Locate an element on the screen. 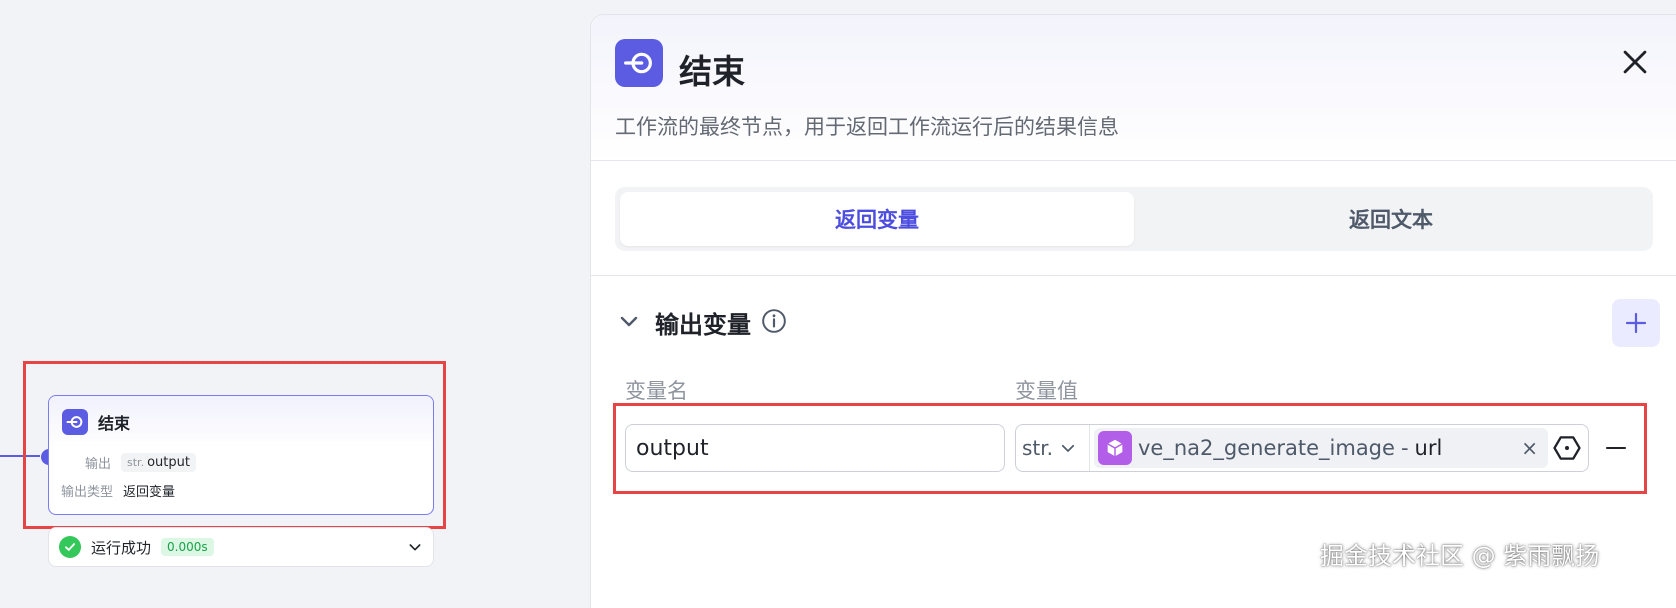 This screenshot has width=1676, height=608. tab-return-text: 返回文本 is located at coordinates (1391, 219).